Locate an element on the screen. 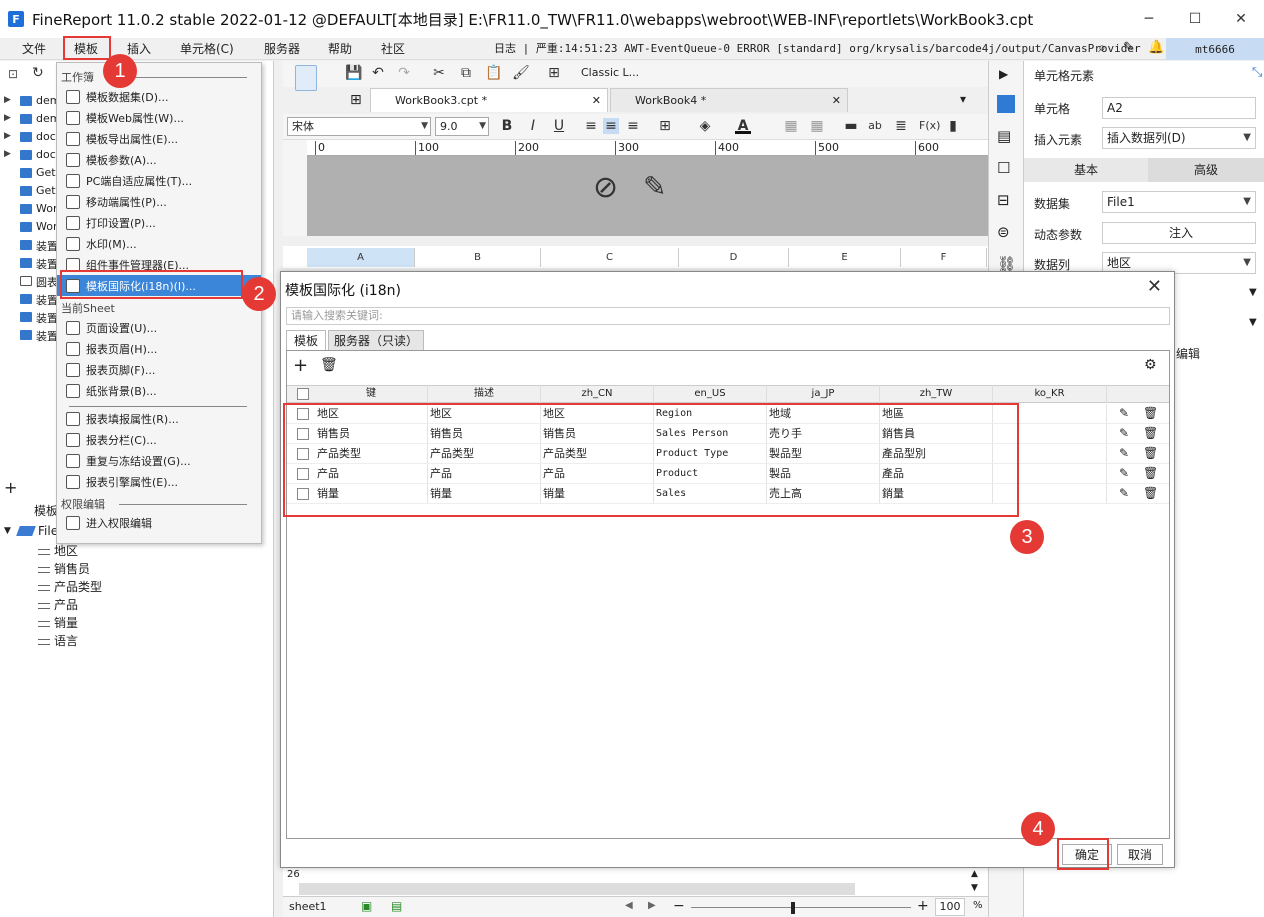 The image size is (1264, 917). add-form-icon: ▤ is located at coordinates (396, 906).